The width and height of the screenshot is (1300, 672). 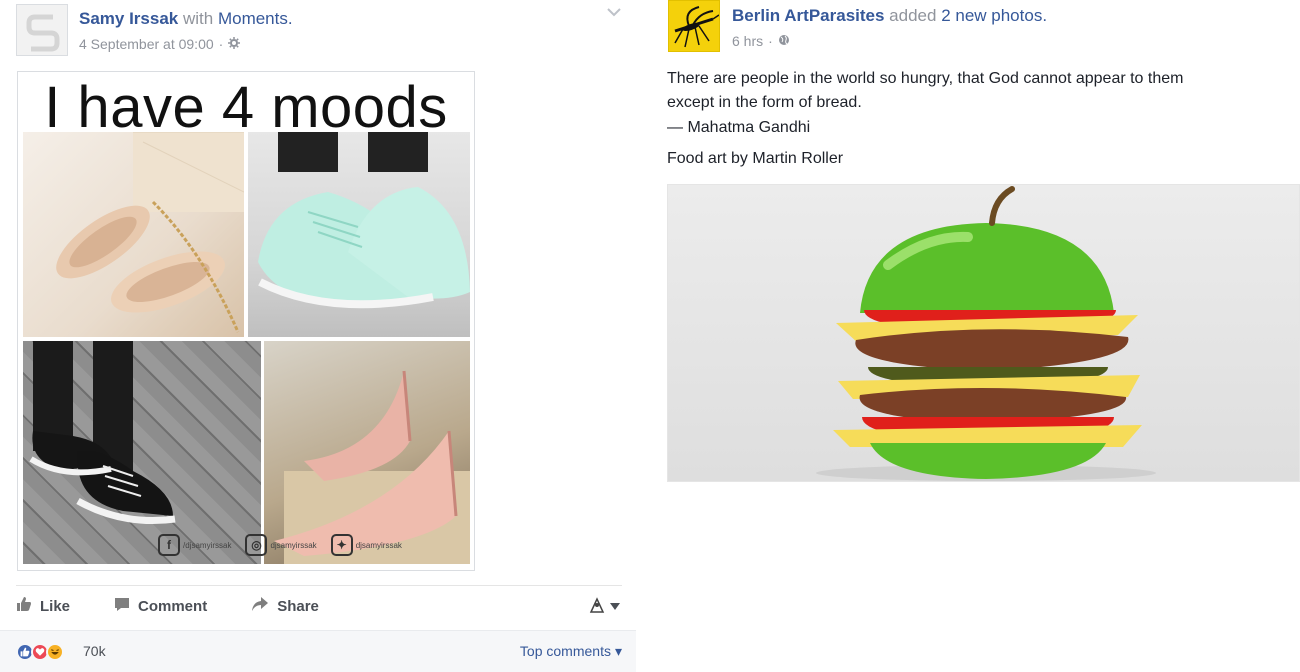 What do you see at coordinates (146, 44) in the screenshot?
I see `post-timestamp: 4 September at 09:00` at bounding box center [146, 44].